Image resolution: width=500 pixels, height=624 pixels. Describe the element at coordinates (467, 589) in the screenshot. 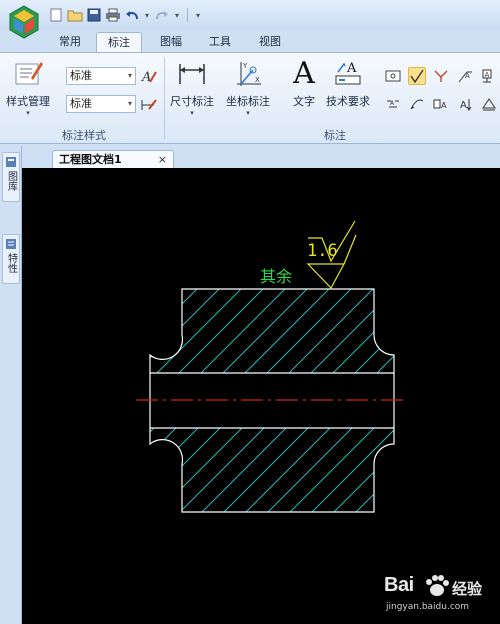

I see `watermark-brand-suffix: 经验` at that location.